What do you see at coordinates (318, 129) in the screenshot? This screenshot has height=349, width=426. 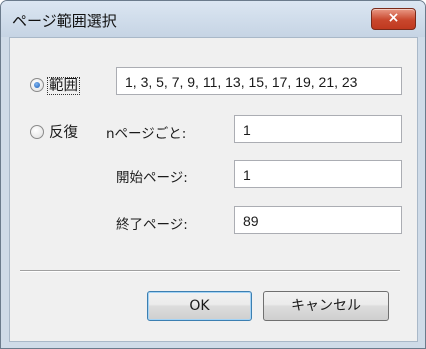 I see `every-n-pages-input: 1` at bounding box center [318, 129].